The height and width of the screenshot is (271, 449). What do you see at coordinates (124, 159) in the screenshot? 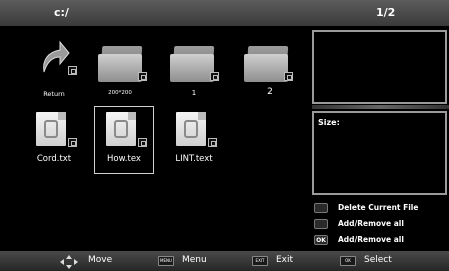
I see `item-label: How.tex` at bounding box center [124, 159].